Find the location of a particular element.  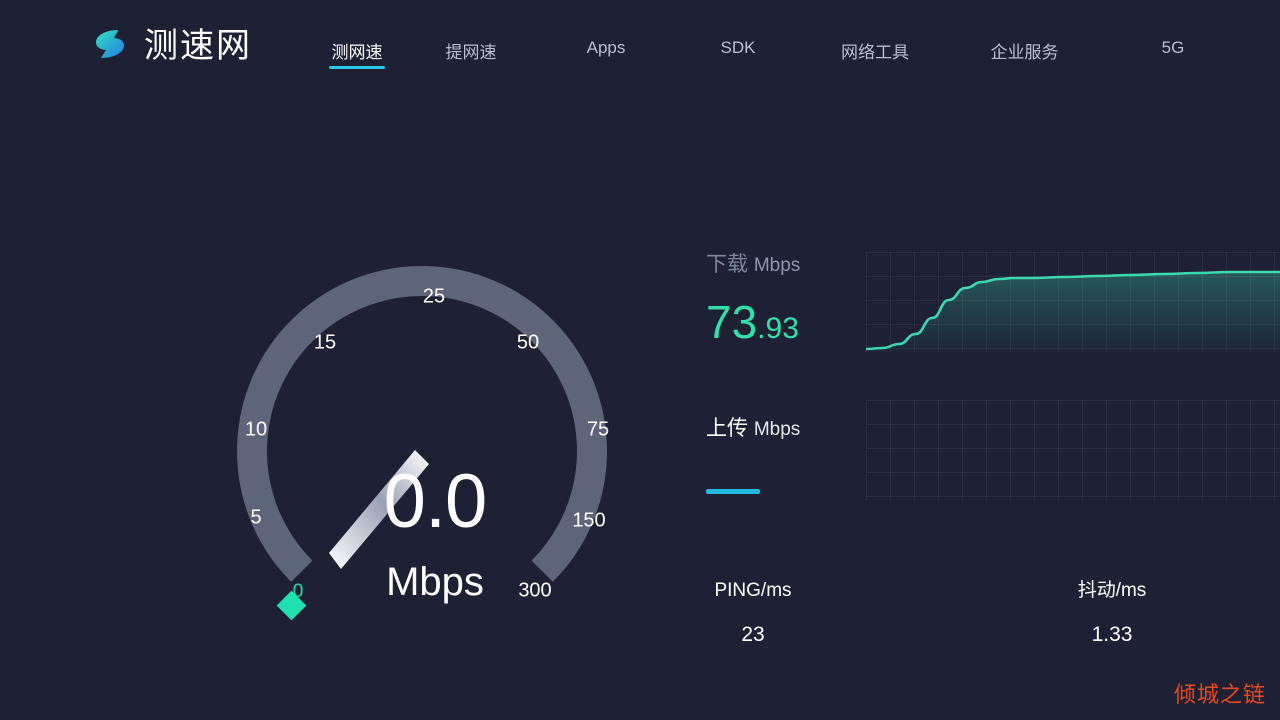

speed-stats: 下载 Mbps 73.93 上传 Mbps is located at coordinates (786, 372).